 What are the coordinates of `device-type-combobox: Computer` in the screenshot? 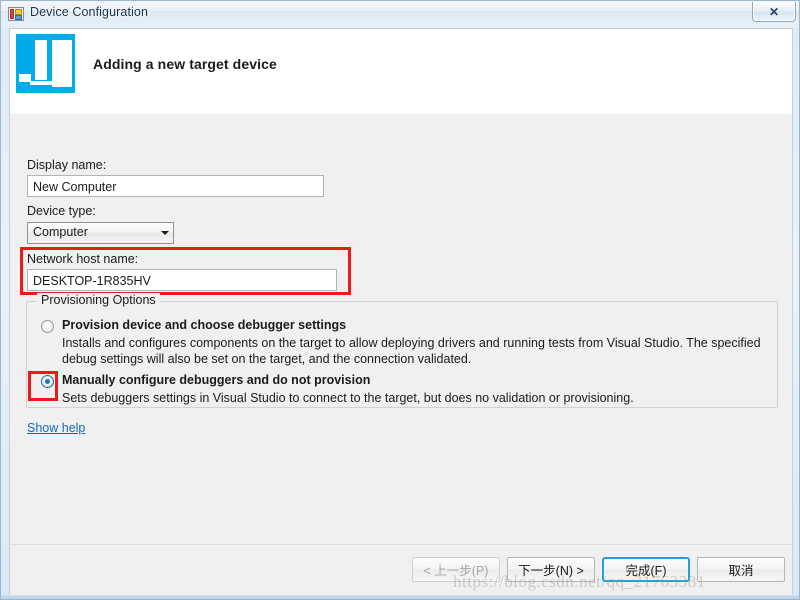 It's located at (100, 233).